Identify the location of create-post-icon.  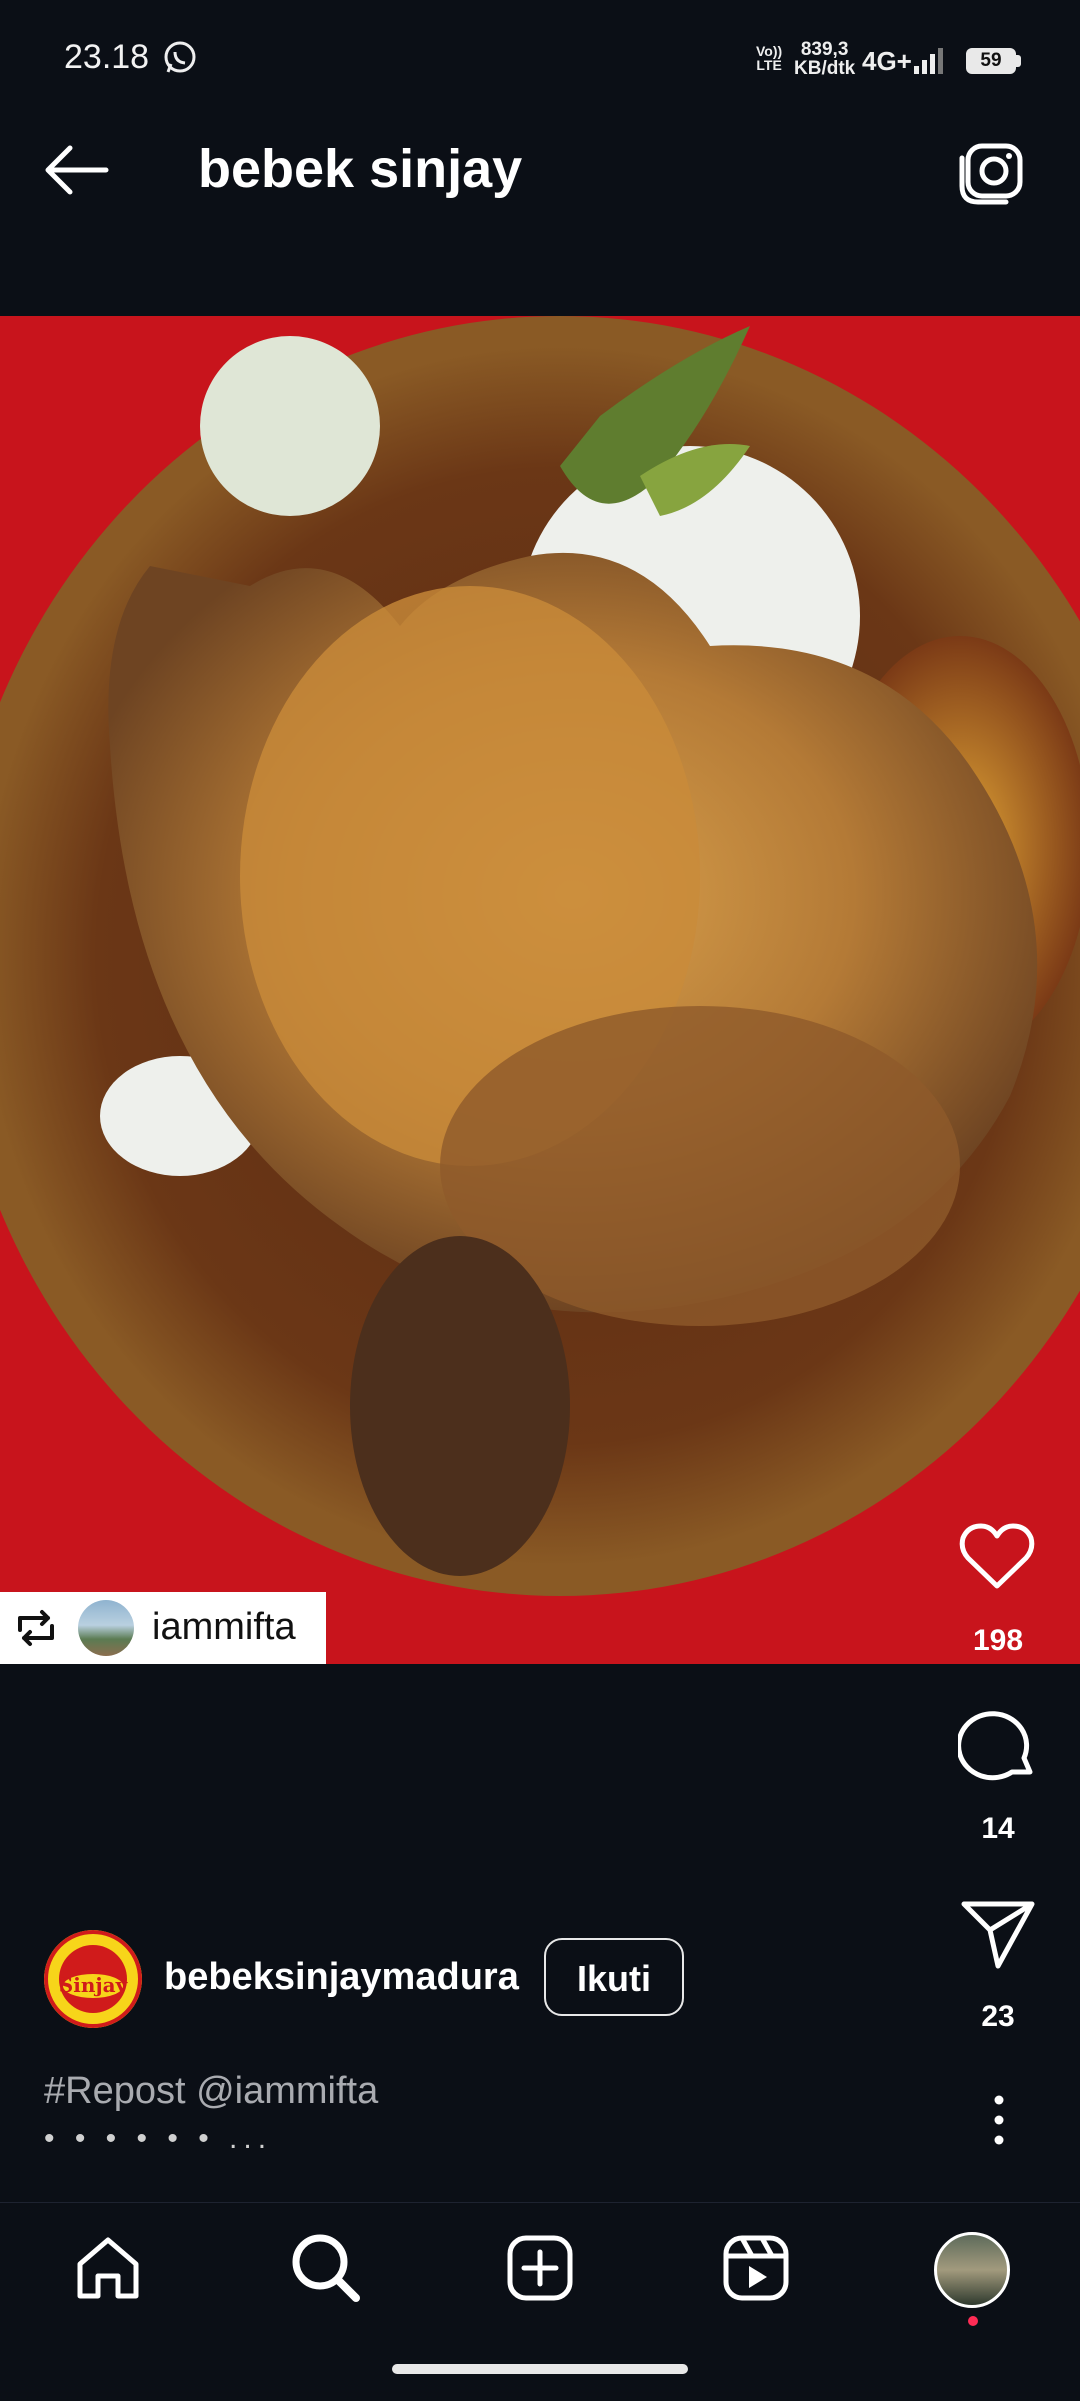
(540, 2268).